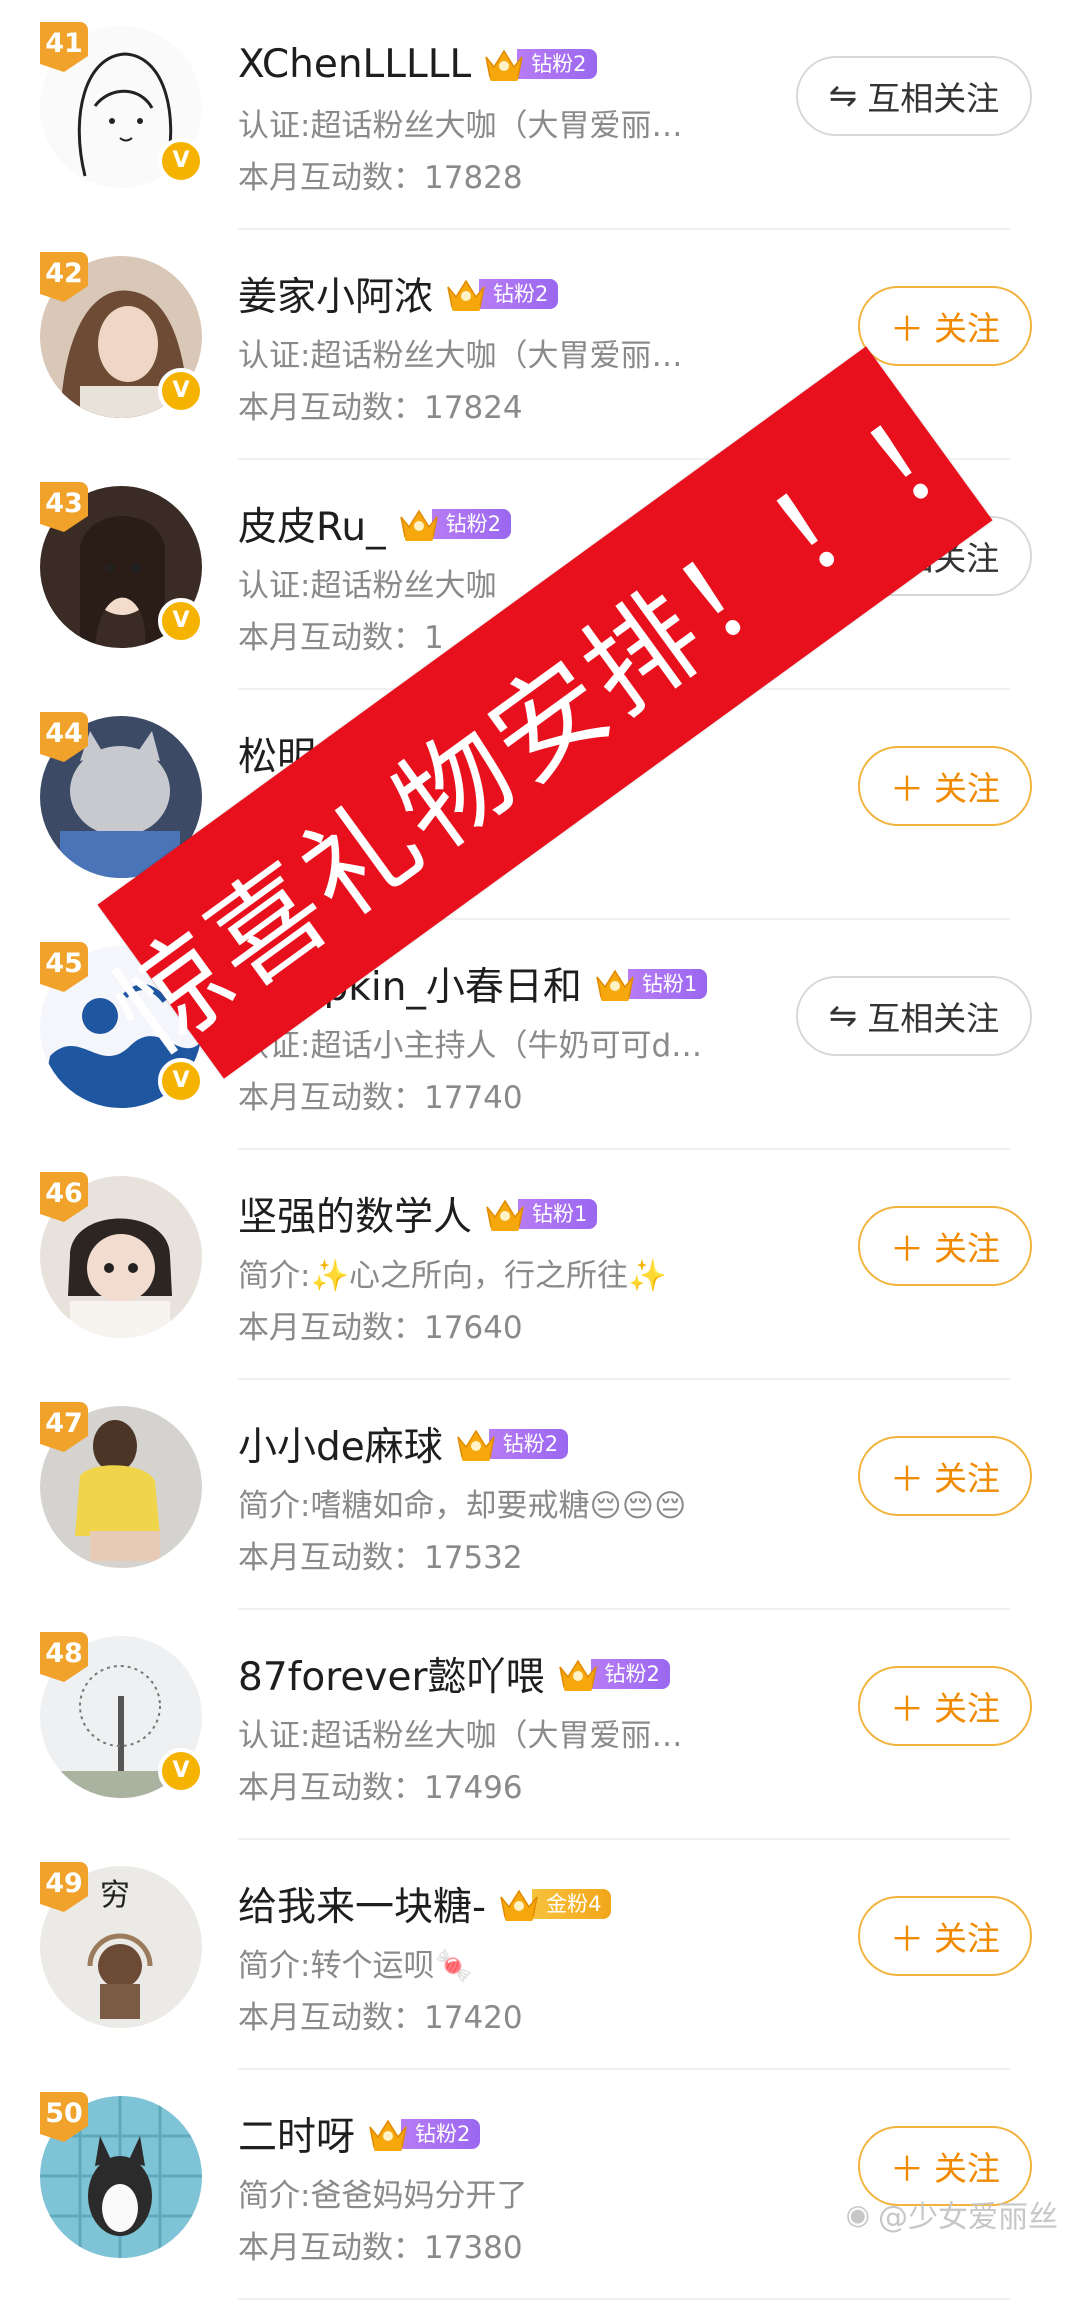  What do you see at coordinates (355, 1214) in the screenshot?
I see `user-name: 坚强的数学人` at bounding box center [355, 1214].